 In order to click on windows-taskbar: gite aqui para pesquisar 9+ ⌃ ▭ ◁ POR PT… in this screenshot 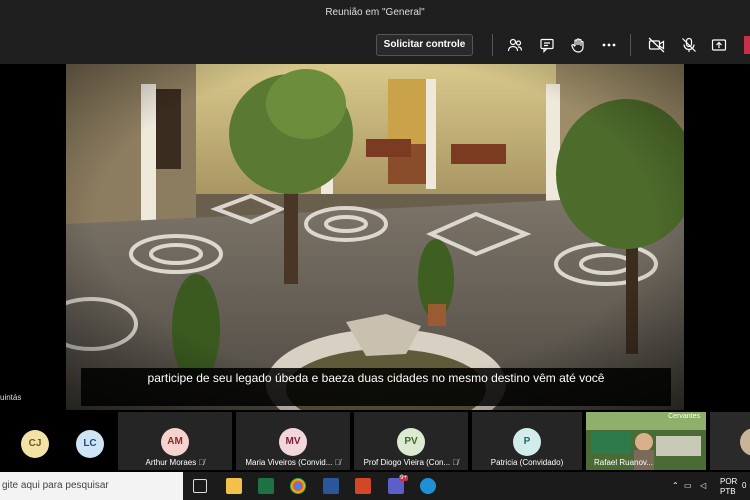, I will do `click(375, 486)`.